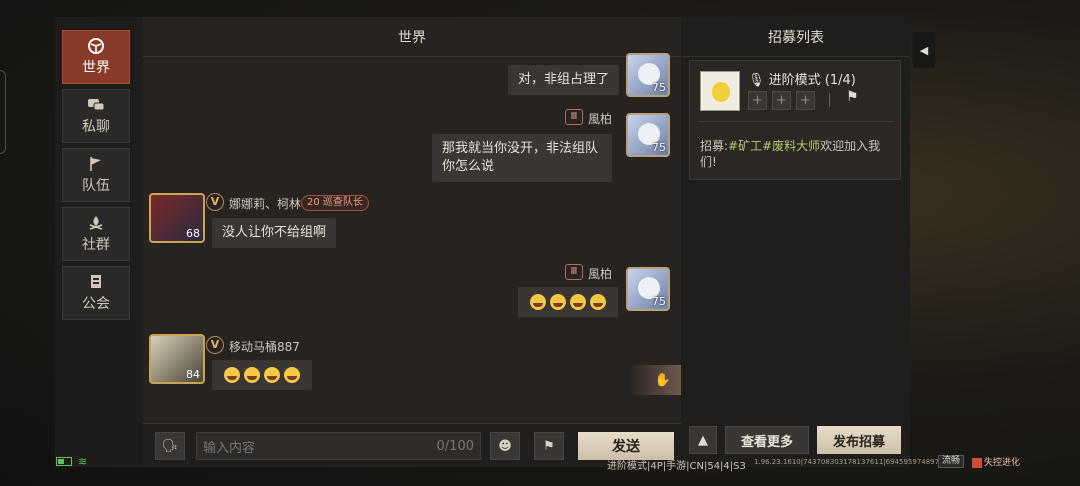 The width and height of the screenshot is (1080, 486). What do you see at coordinates (522, 158) in the screenshot?
I see `message-bubble: 那我就当你没开，非法组队 你怎么说` at bounding box center [522, 158].